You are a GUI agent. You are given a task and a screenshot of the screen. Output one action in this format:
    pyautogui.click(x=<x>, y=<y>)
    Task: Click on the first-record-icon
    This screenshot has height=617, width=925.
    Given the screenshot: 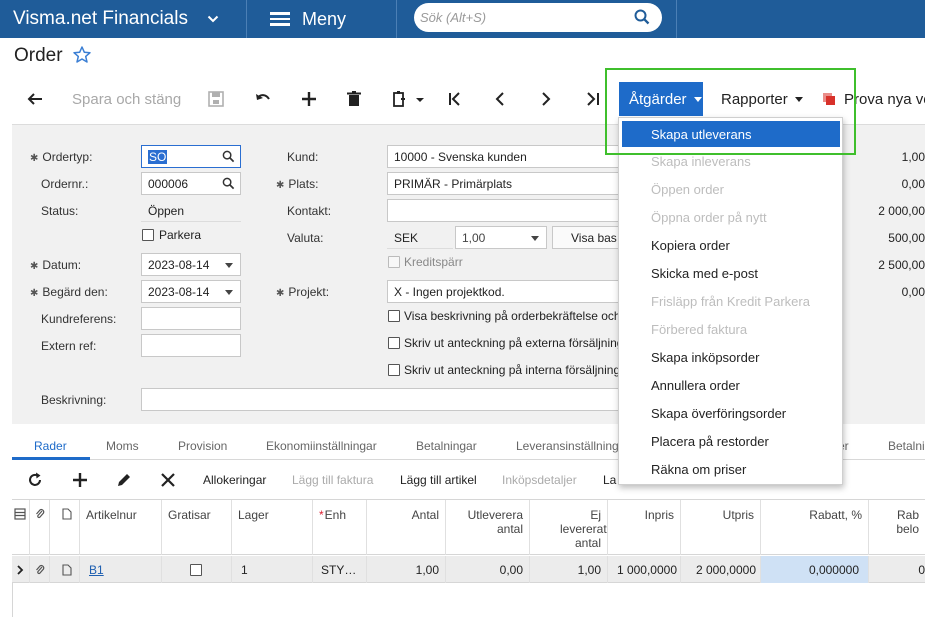 What is the action you would take?
    pyautogui.click(x=455, y=99)
    